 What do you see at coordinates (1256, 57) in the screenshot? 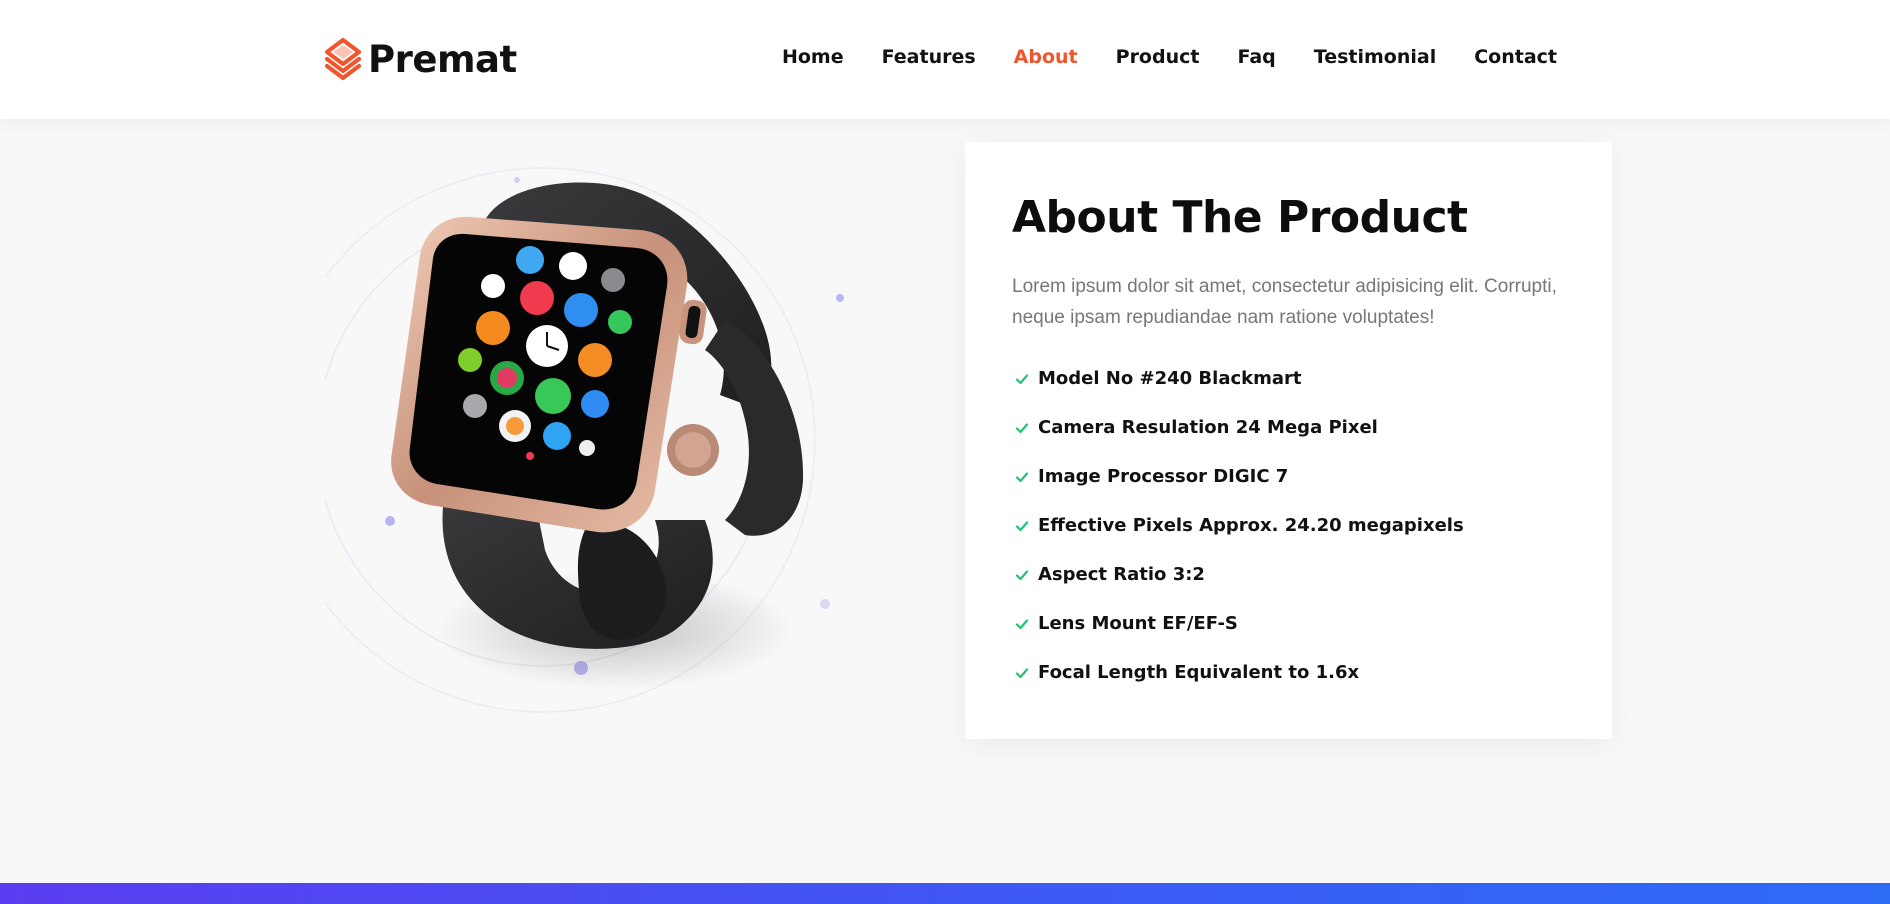
I see `nav-faq: Faq` at bounding box center [1256, 57].